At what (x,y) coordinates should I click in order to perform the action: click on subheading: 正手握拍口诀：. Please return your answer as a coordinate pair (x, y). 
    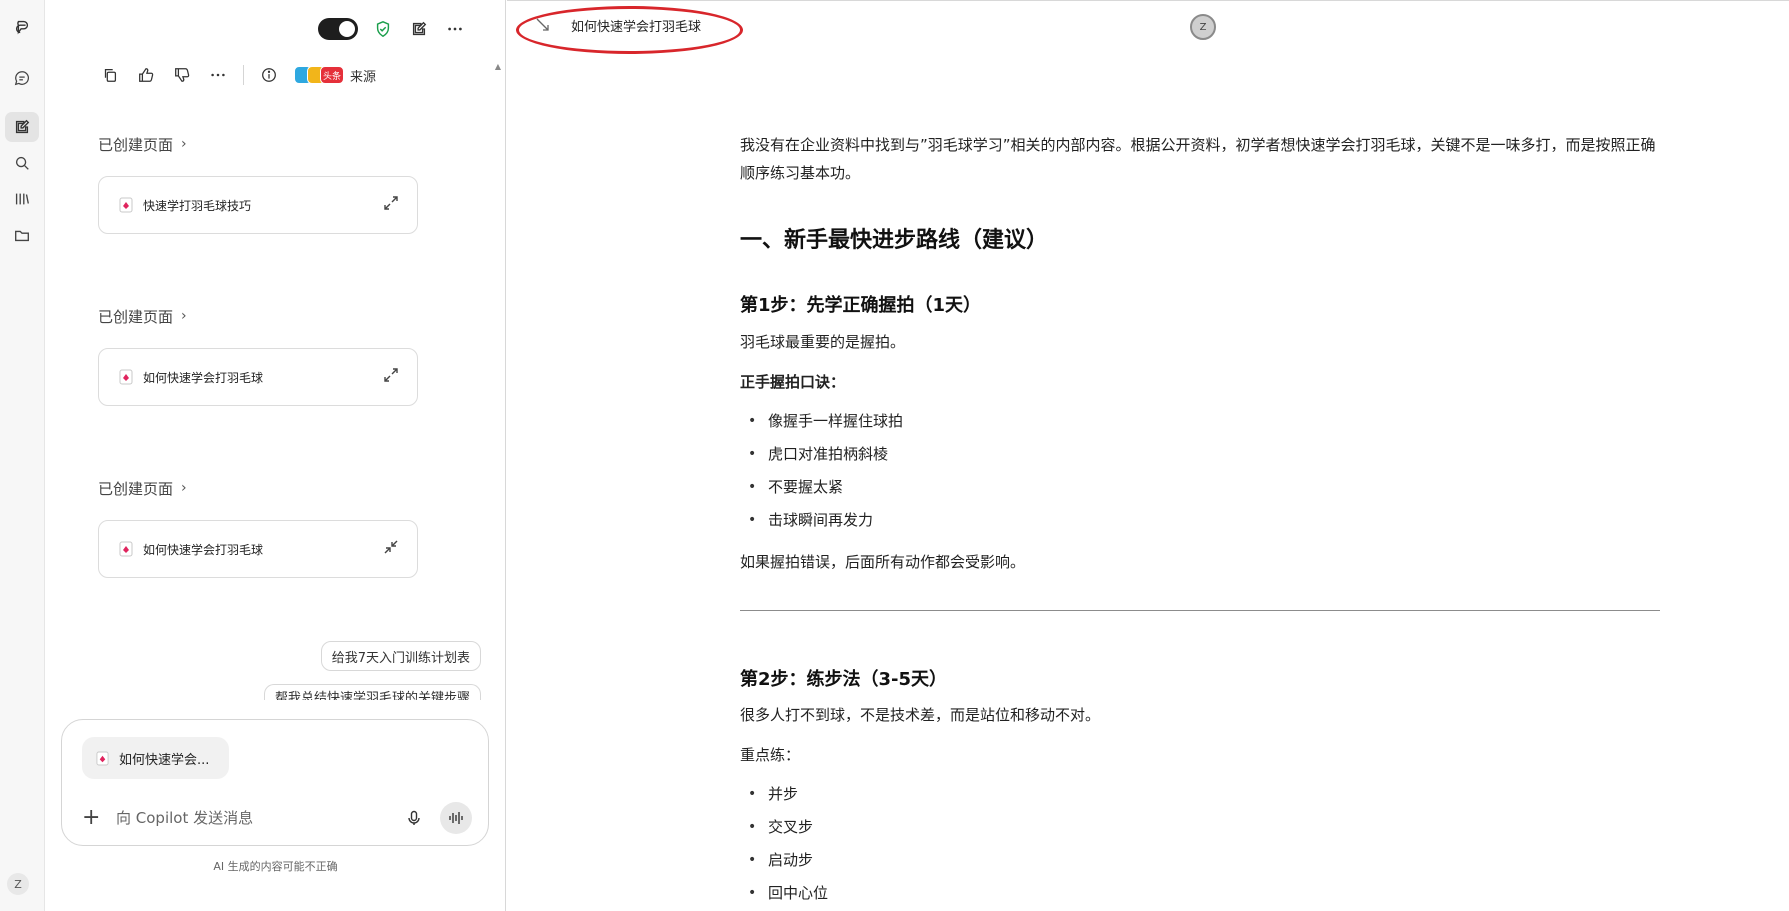
    Looking at the image, I should click on (793, 382).